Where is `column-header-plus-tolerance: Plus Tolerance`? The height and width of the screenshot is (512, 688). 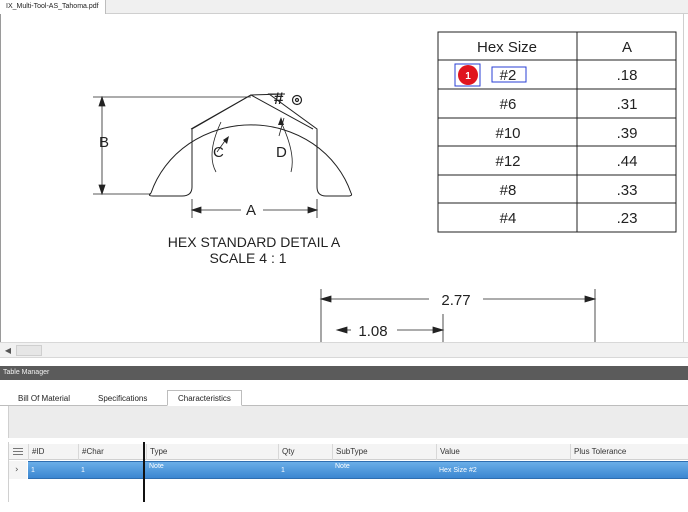
column-header-plus-tolerance: Plus Tolerance is located at coordinates (629, 452).